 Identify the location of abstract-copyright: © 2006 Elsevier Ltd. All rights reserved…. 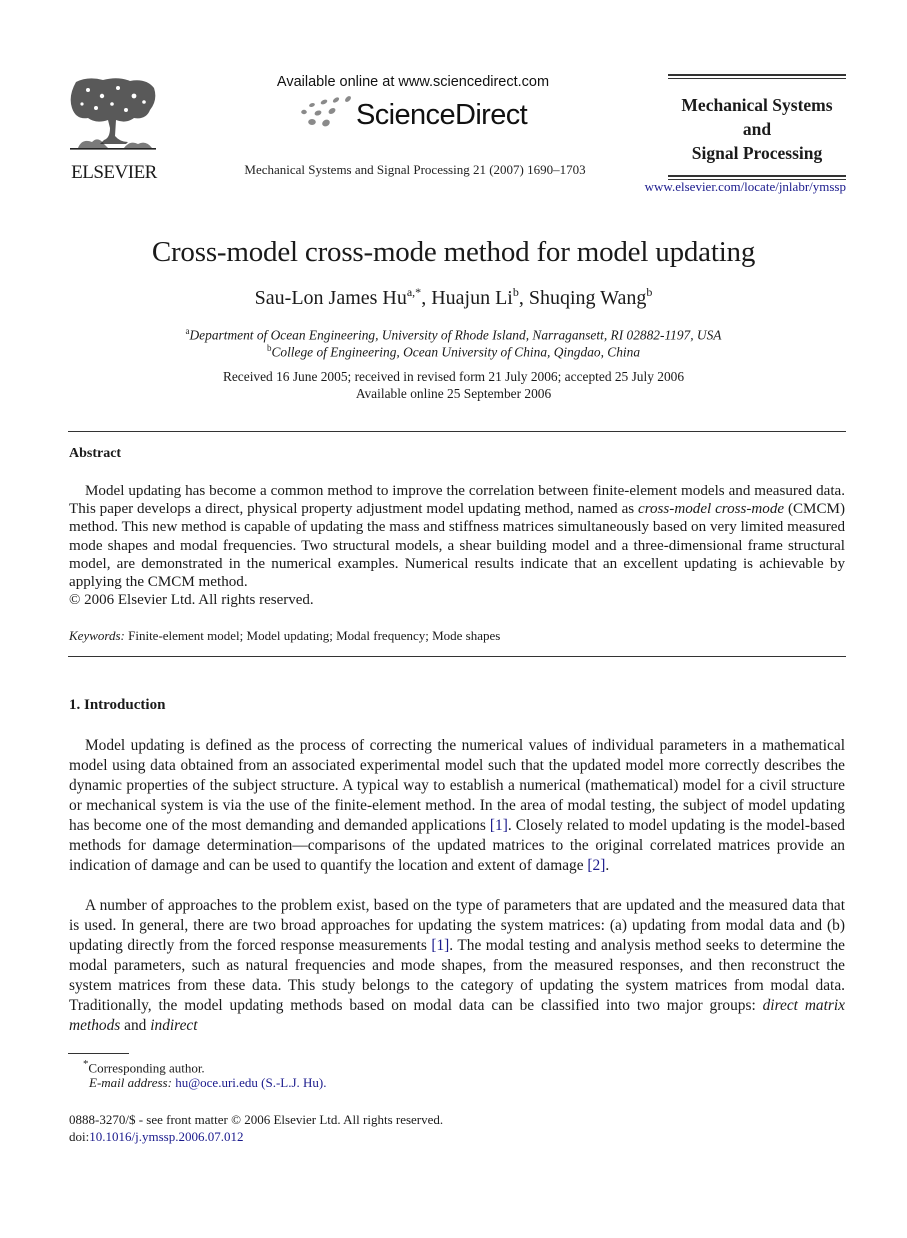
(191, 600).